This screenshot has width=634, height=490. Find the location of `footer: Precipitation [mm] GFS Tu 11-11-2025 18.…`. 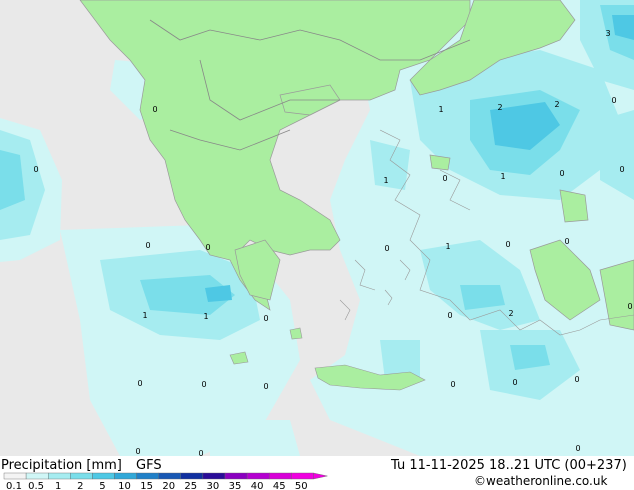

footer: Precipitation [mm] GFS Tu 11-11-2025 18.… is located at coordinates (317, 473).